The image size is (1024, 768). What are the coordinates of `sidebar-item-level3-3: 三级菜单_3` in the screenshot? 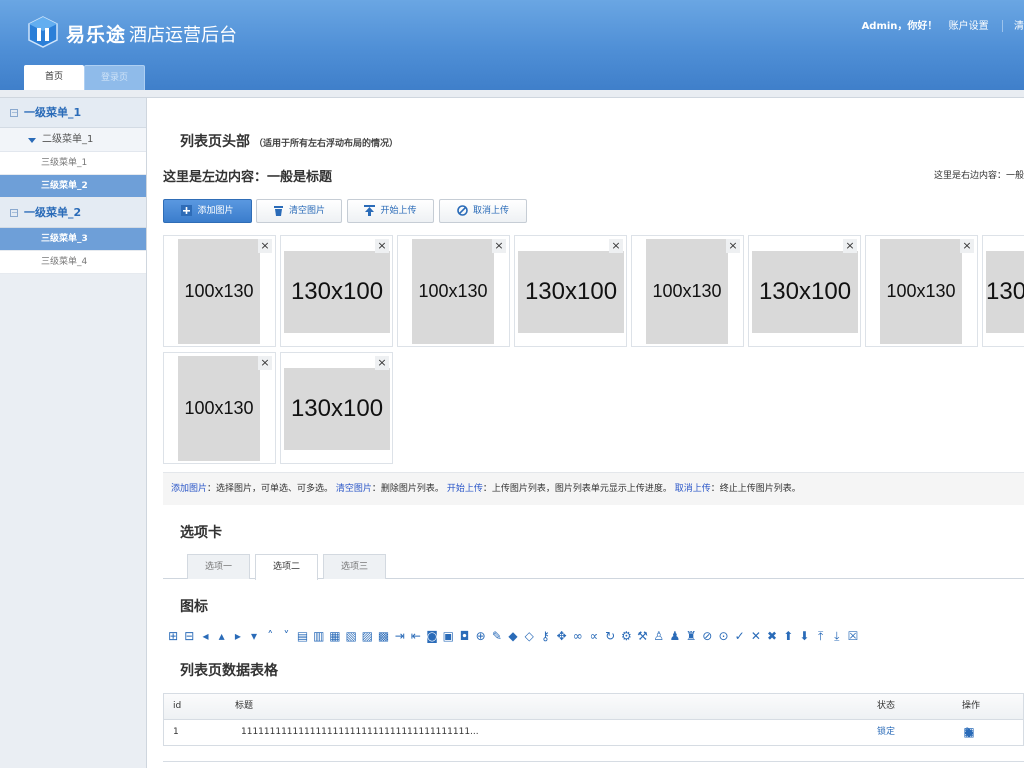 It's located at (73, 239).